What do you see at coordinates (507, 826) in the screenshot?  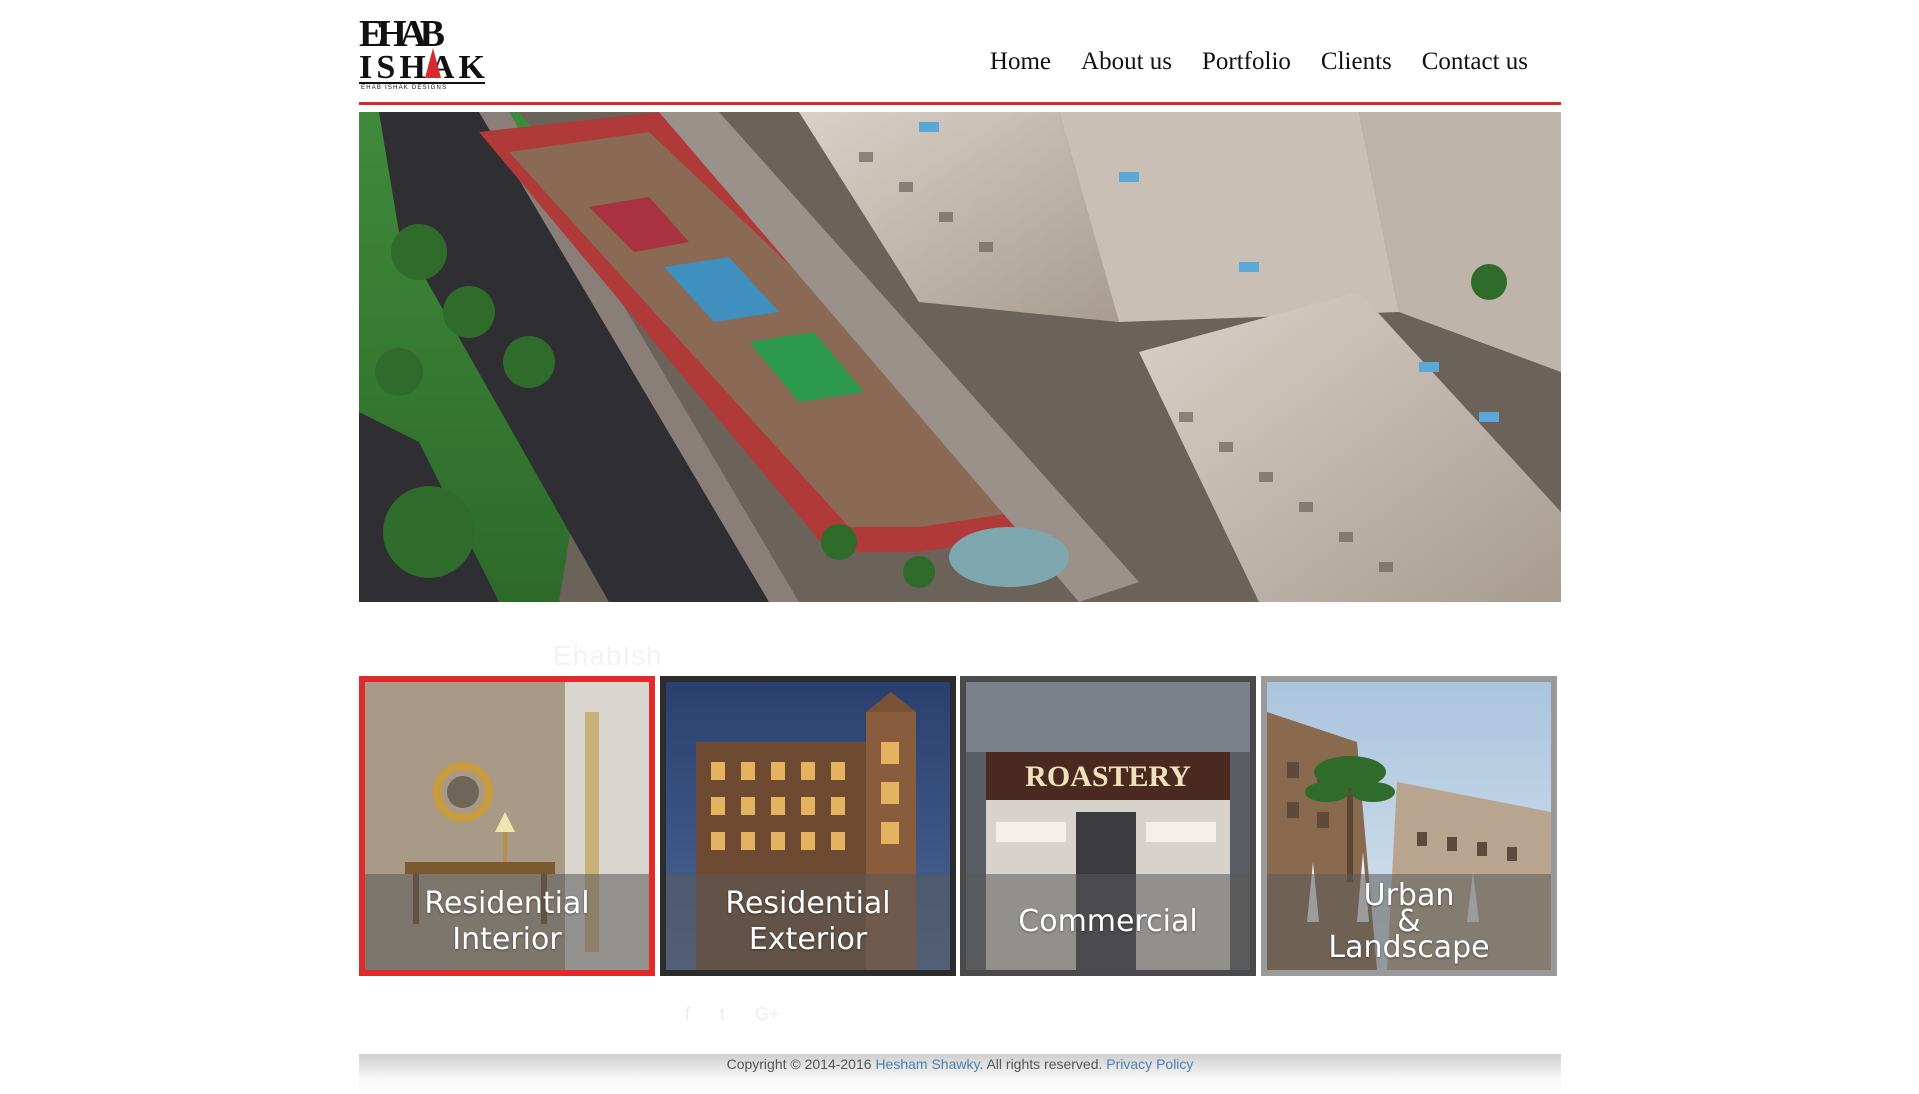 I see `tile-residential-interior: Residential Interior` at bounding box center [507, 826].